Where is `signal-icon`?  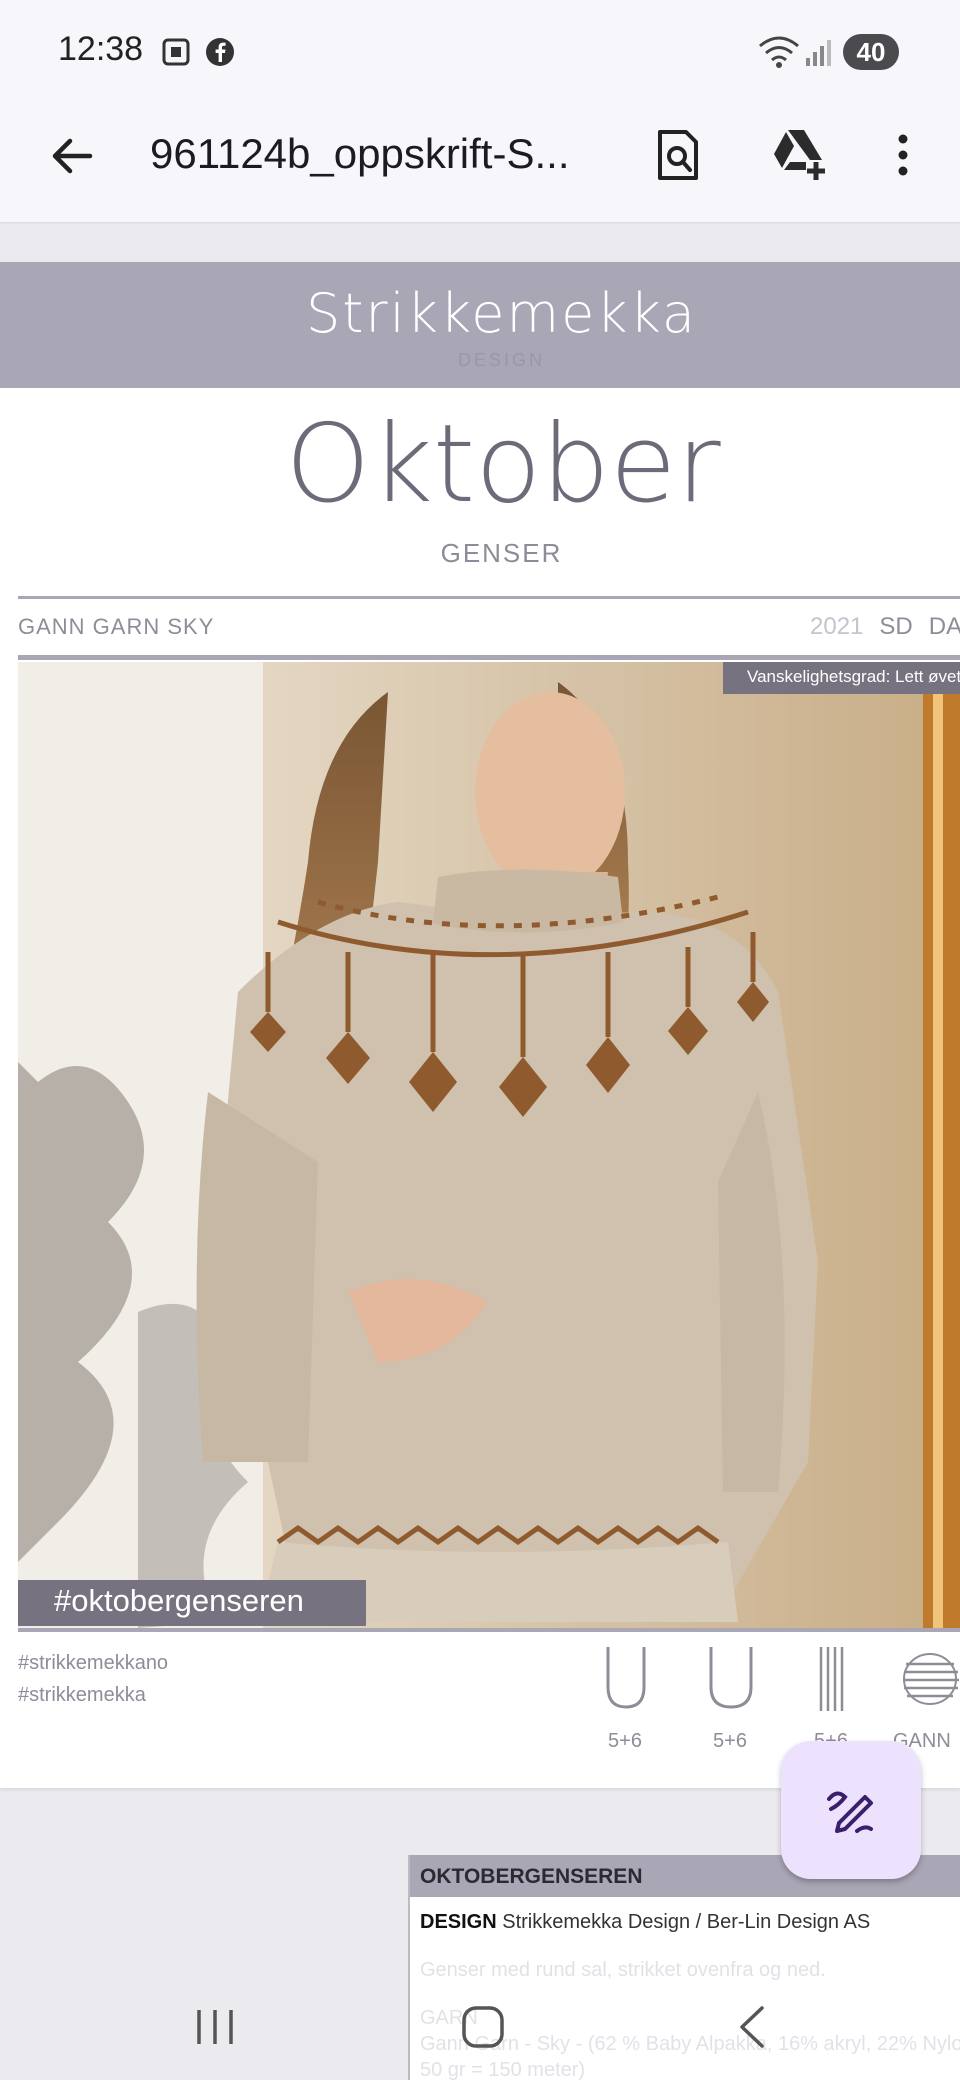
signal-icon is located at coordinates (818, 53).